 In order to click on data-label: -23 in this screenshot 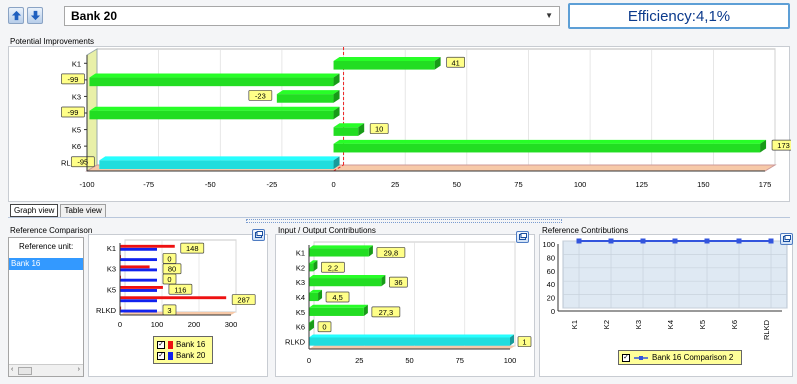, I will do `click(260, 95)`.